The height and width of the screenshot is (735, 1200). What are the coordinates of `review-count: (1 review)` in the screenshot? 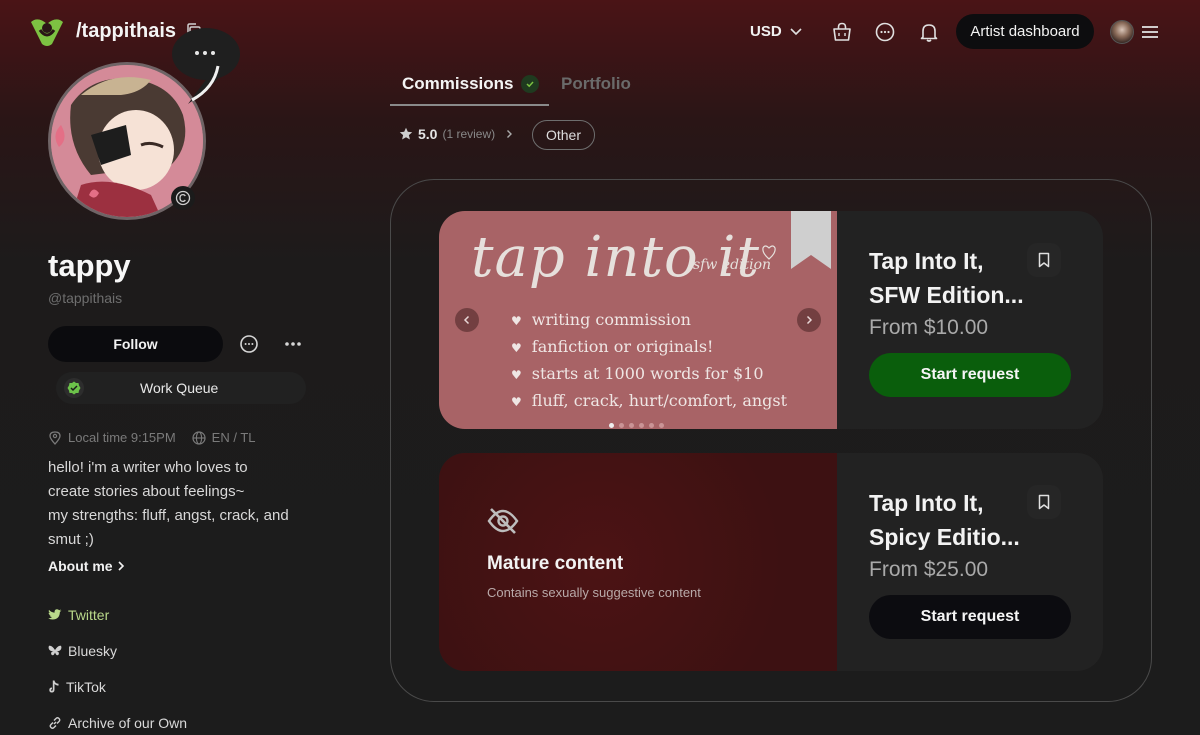 It's located at (469, 134).